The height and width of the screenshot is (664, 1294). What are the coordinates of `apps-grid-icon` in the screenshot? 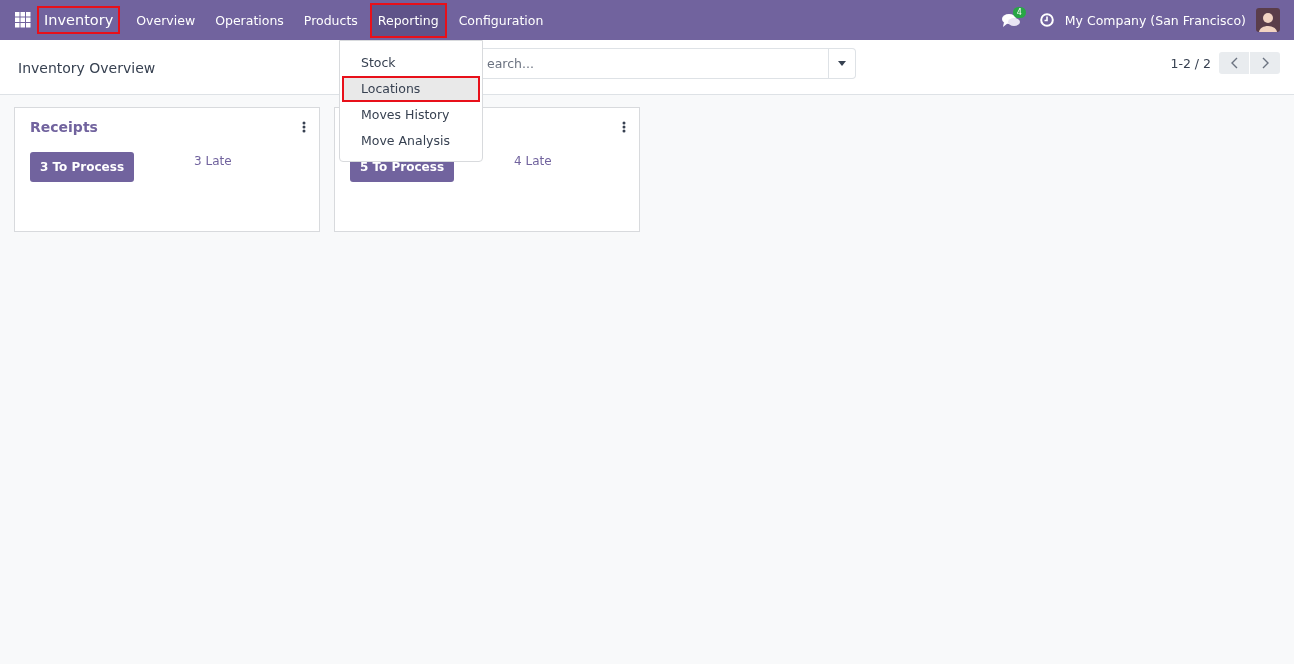 It's located at (23, 20).